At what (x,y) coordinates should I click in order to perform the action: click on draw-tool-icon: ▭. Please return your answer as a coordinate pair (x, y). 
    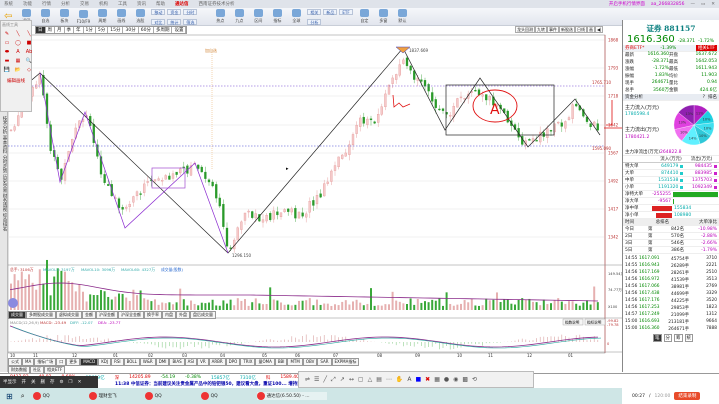
    Looking at the image, I should click on (7, 43).